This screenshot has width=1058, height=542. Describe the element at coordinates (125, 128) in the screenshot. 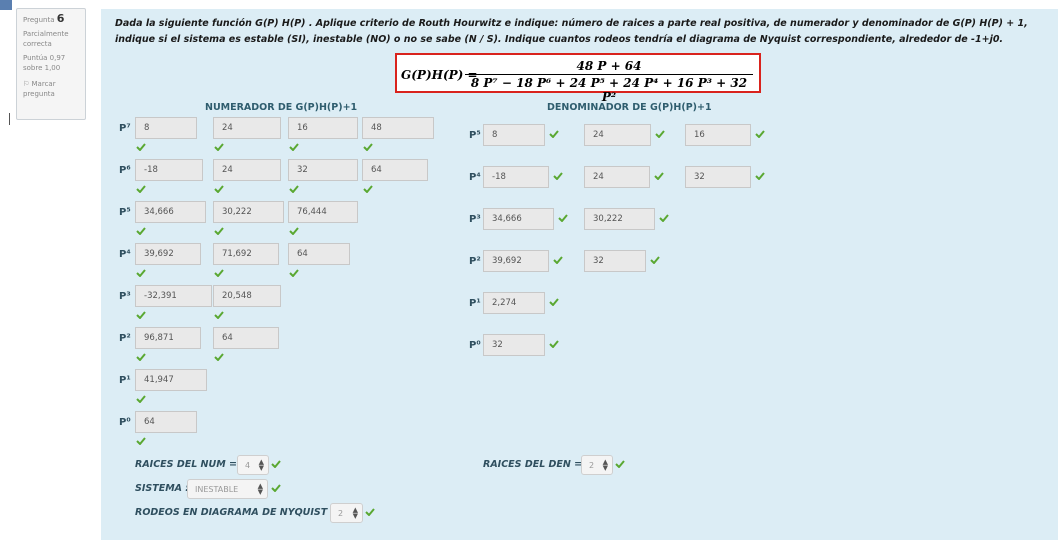

I see `numerator-row-label: P⁷` at that location.